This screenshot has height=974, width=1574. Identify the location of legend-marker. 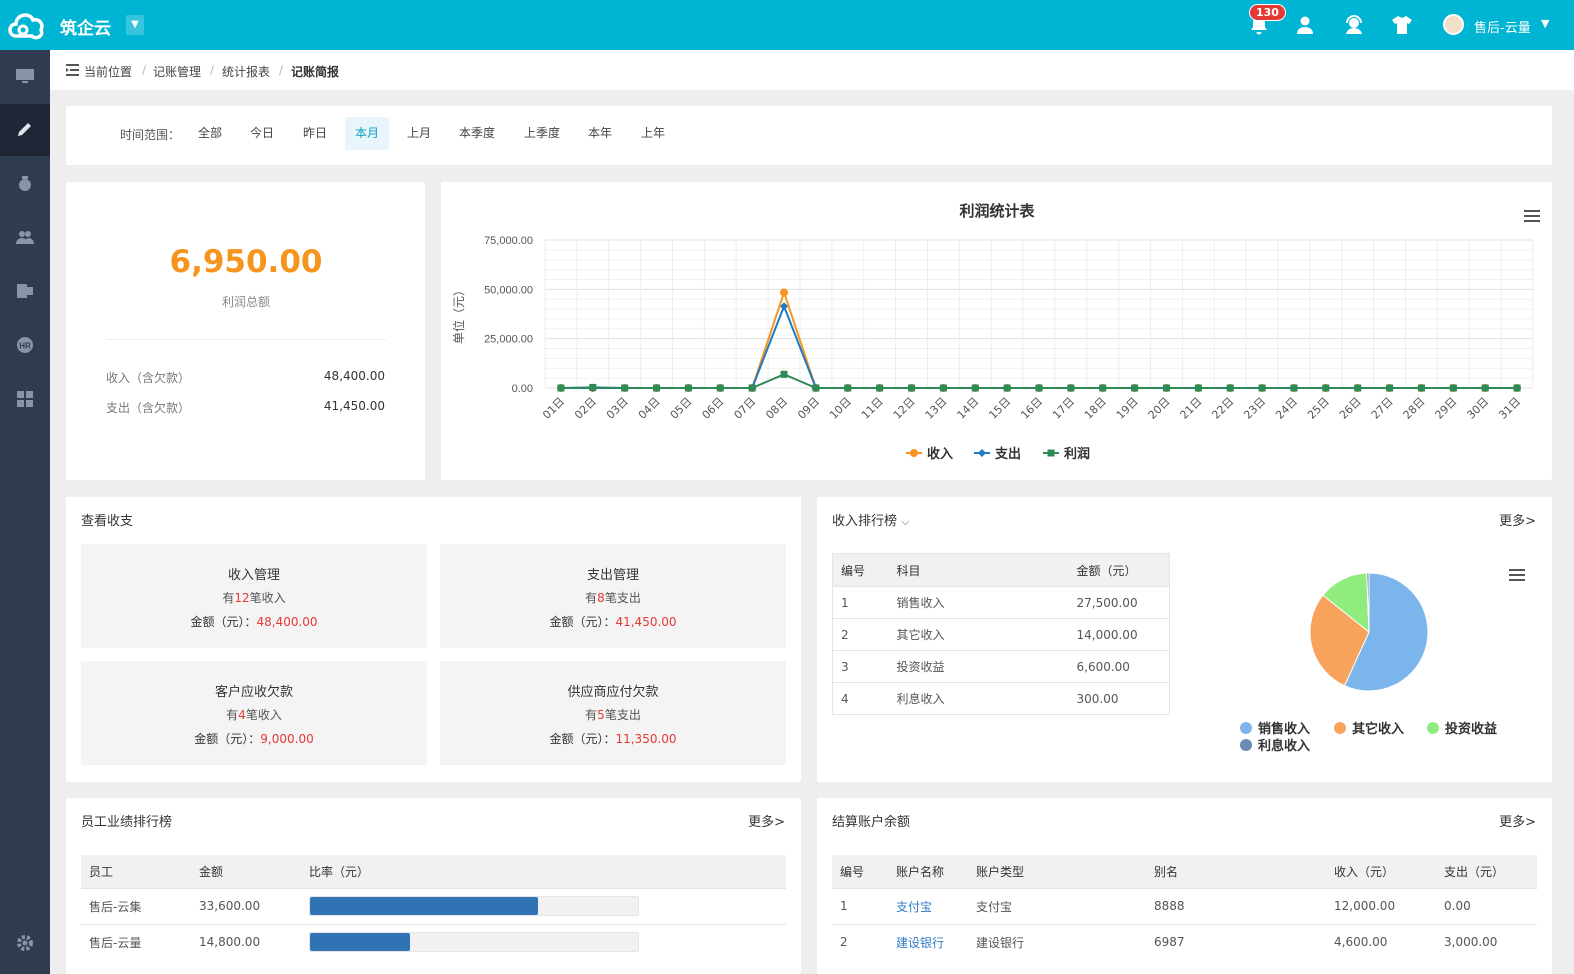
(982, 453).